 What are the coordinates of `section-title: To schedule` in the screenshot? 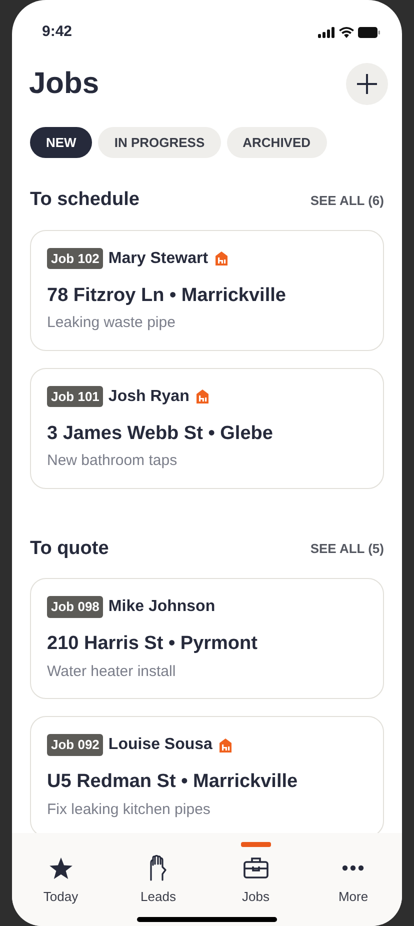 It's located at (85, 200).